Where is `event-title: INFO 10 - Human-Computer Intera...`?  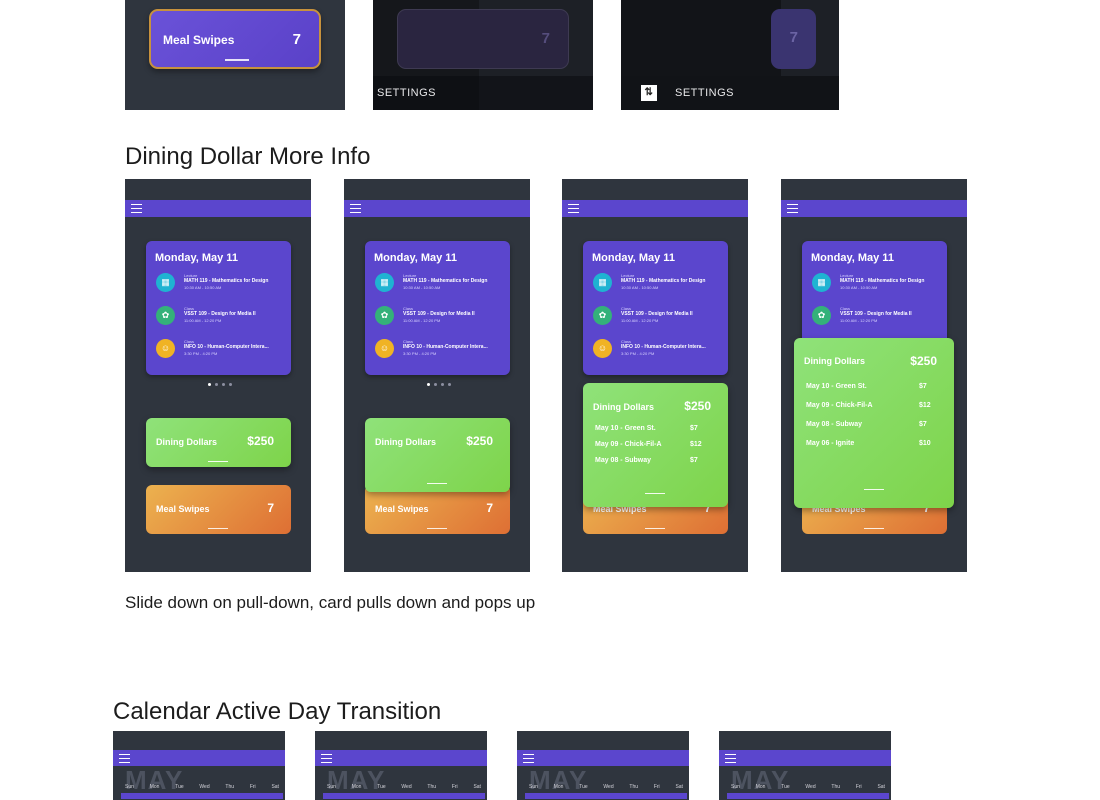
event-title: INFO 10 - Human-Computer Intera... is located at coordinates (226, 347).